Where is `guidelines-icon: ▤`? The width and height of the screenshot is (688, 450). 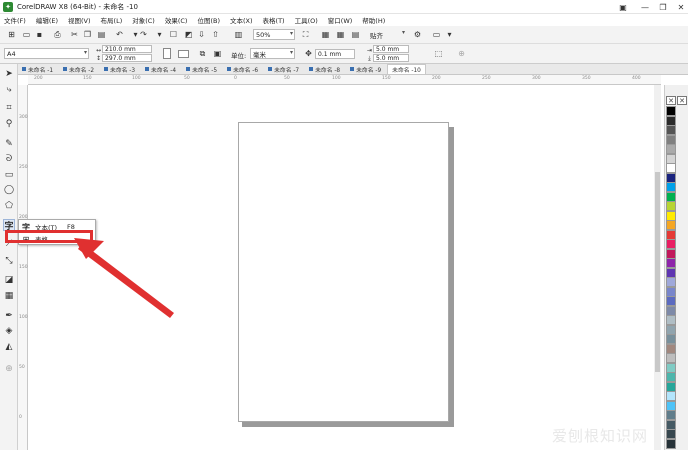 guidelines-icon: ▤ is located at coordinates (355, 34).